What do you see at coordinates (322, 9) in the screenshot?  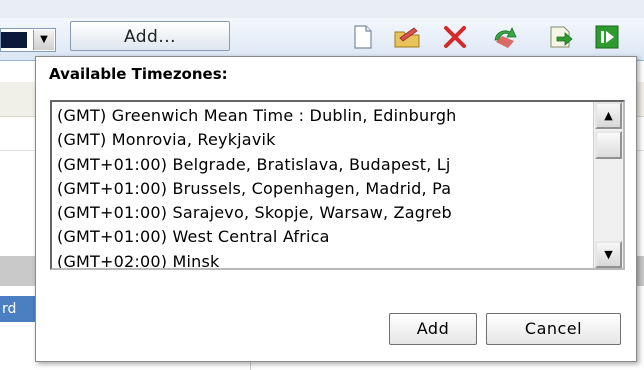 I see `top-strip` at bounding box center [322, 9].